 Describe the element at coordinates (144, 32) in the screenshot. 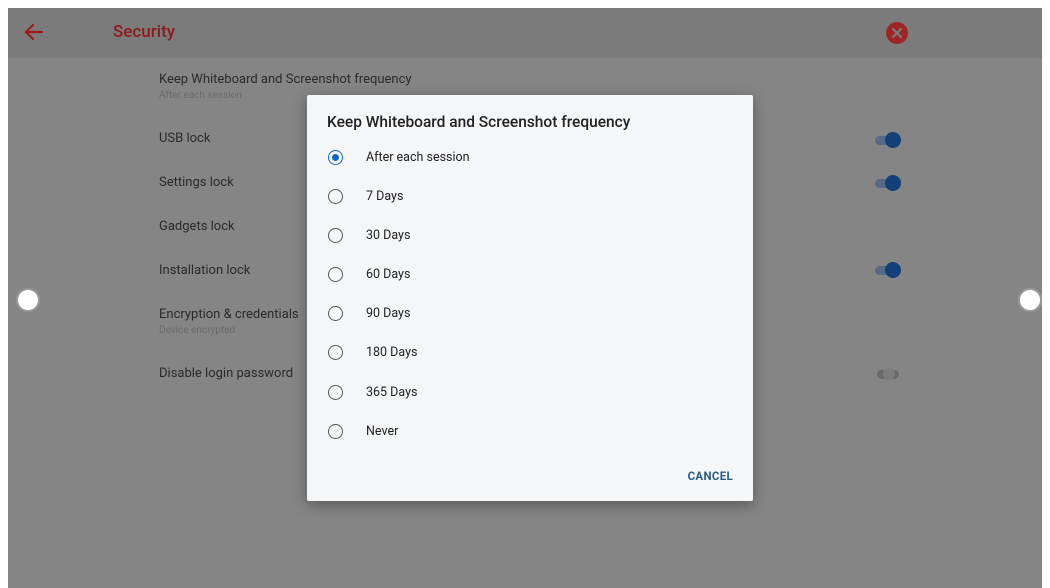

I see `page-title: Security` at that location.